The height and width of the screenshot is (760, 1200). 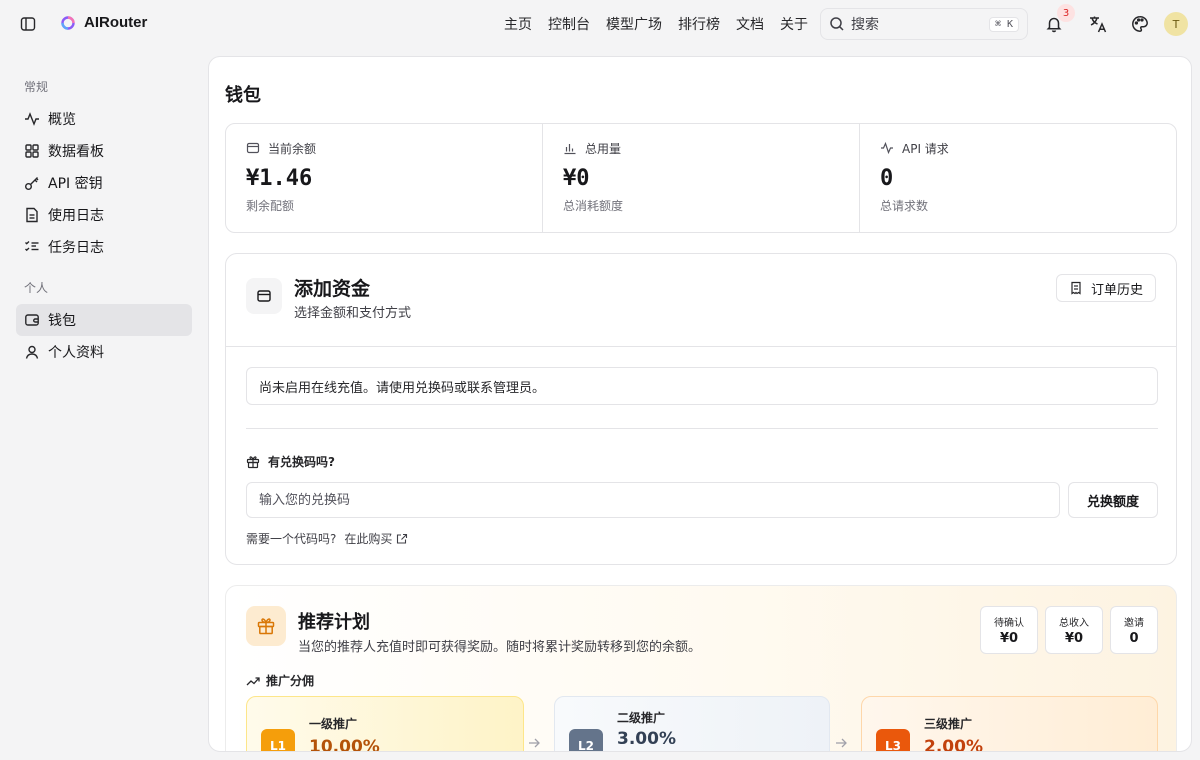 I want to click on stat-balance: 当前余额 ¥1.46 剩余配额, so click(x=384, y=178).